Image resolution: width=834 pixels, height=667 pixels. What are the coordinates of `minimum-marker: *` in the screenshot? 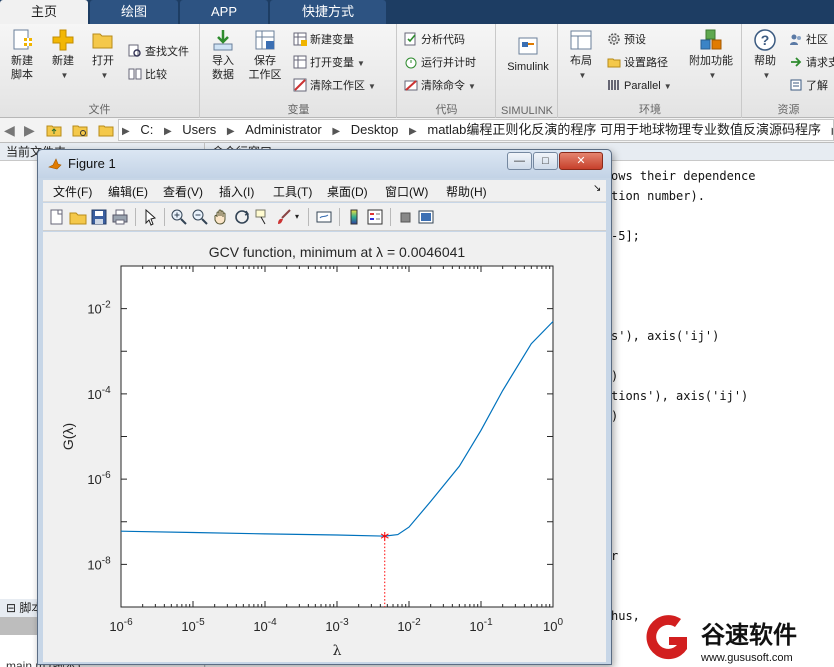 It's located at (384, 539).